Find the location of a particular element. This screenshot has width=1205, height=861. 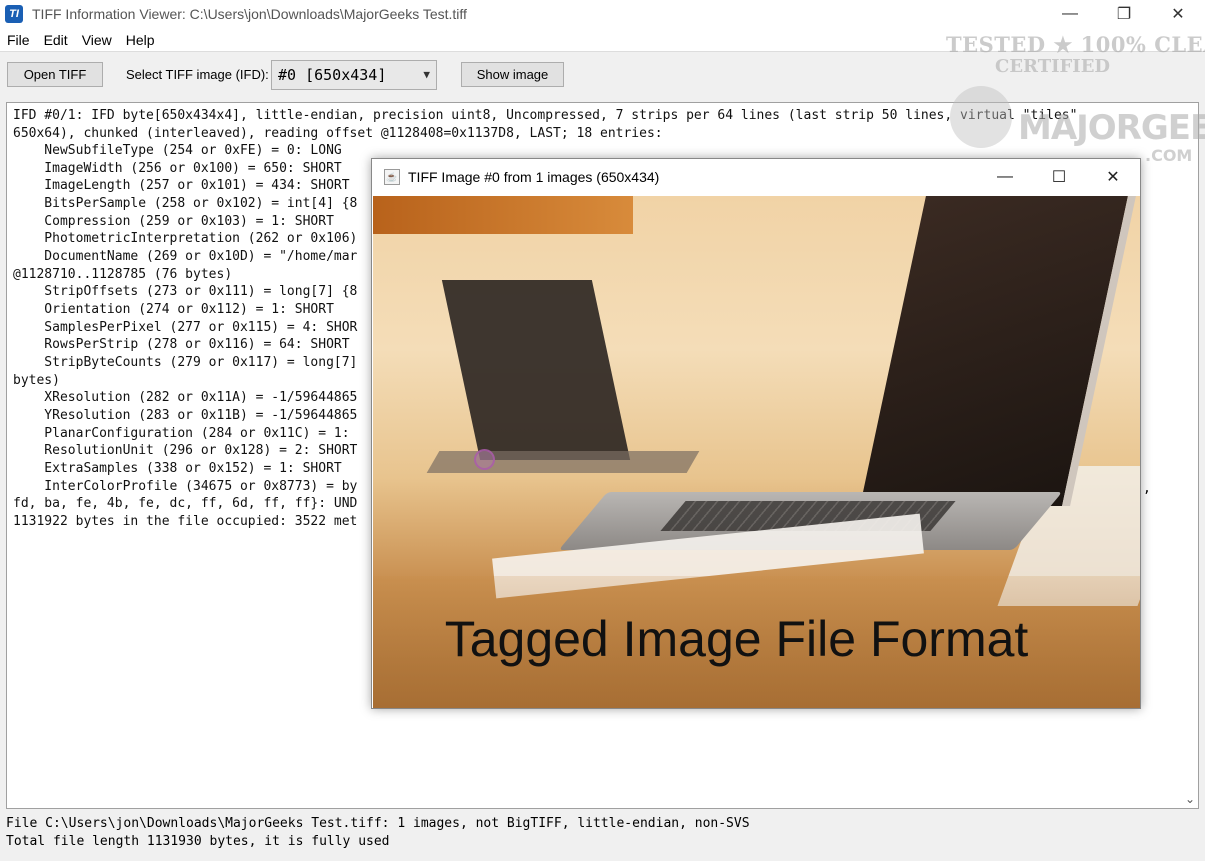

info-line: SamplesPerPixel (277 or 0x115) = 4: SHOR is located at coordinates (185, 327).